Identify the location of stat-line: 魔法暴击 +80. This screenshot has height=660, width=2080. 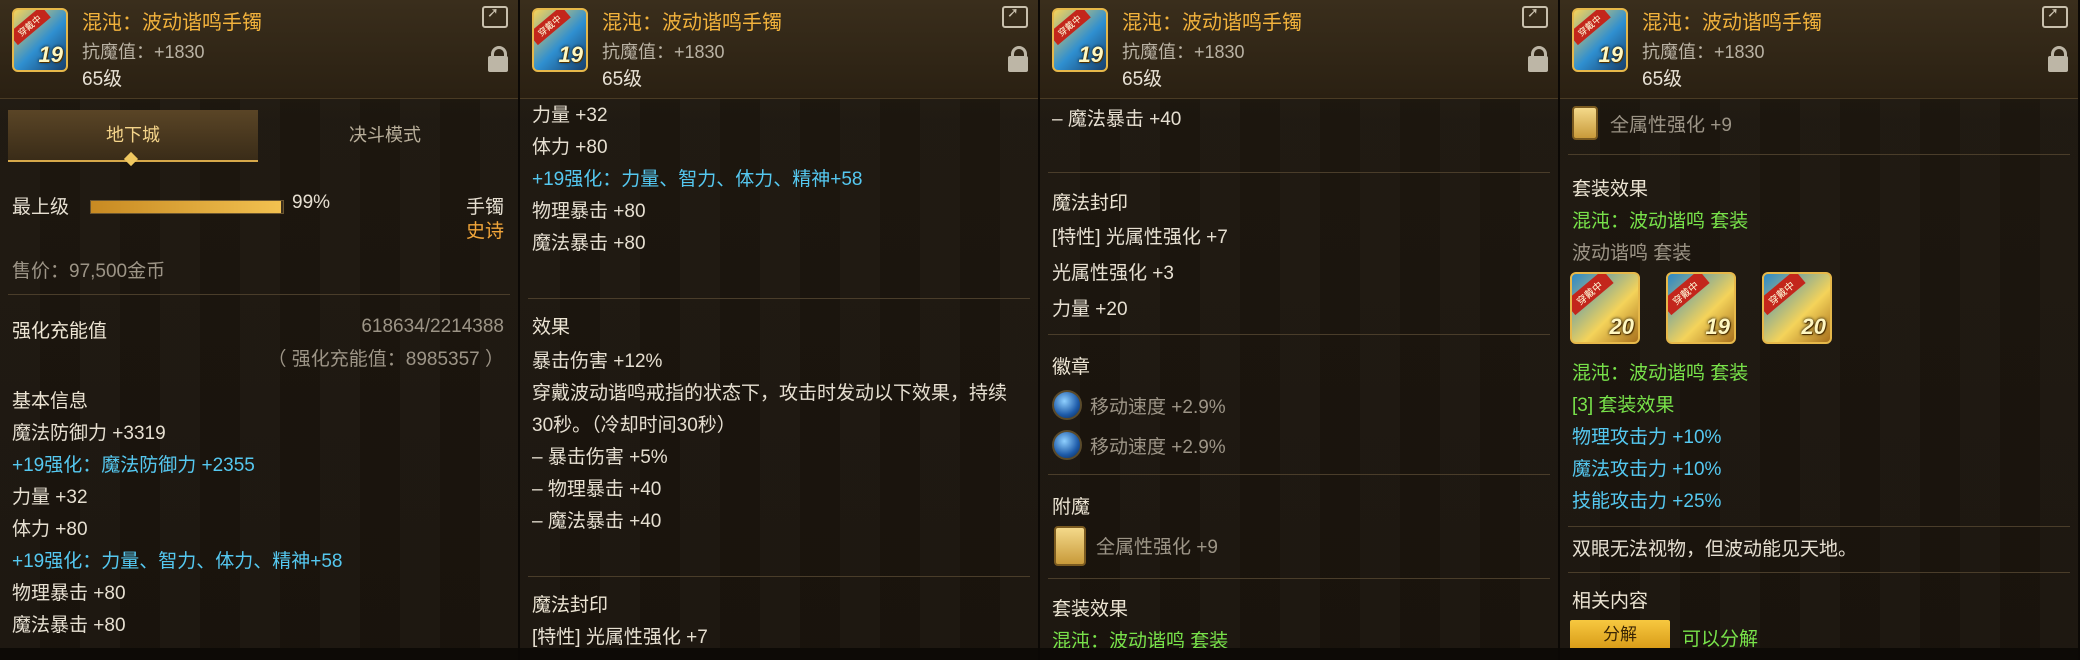
(69, 625).